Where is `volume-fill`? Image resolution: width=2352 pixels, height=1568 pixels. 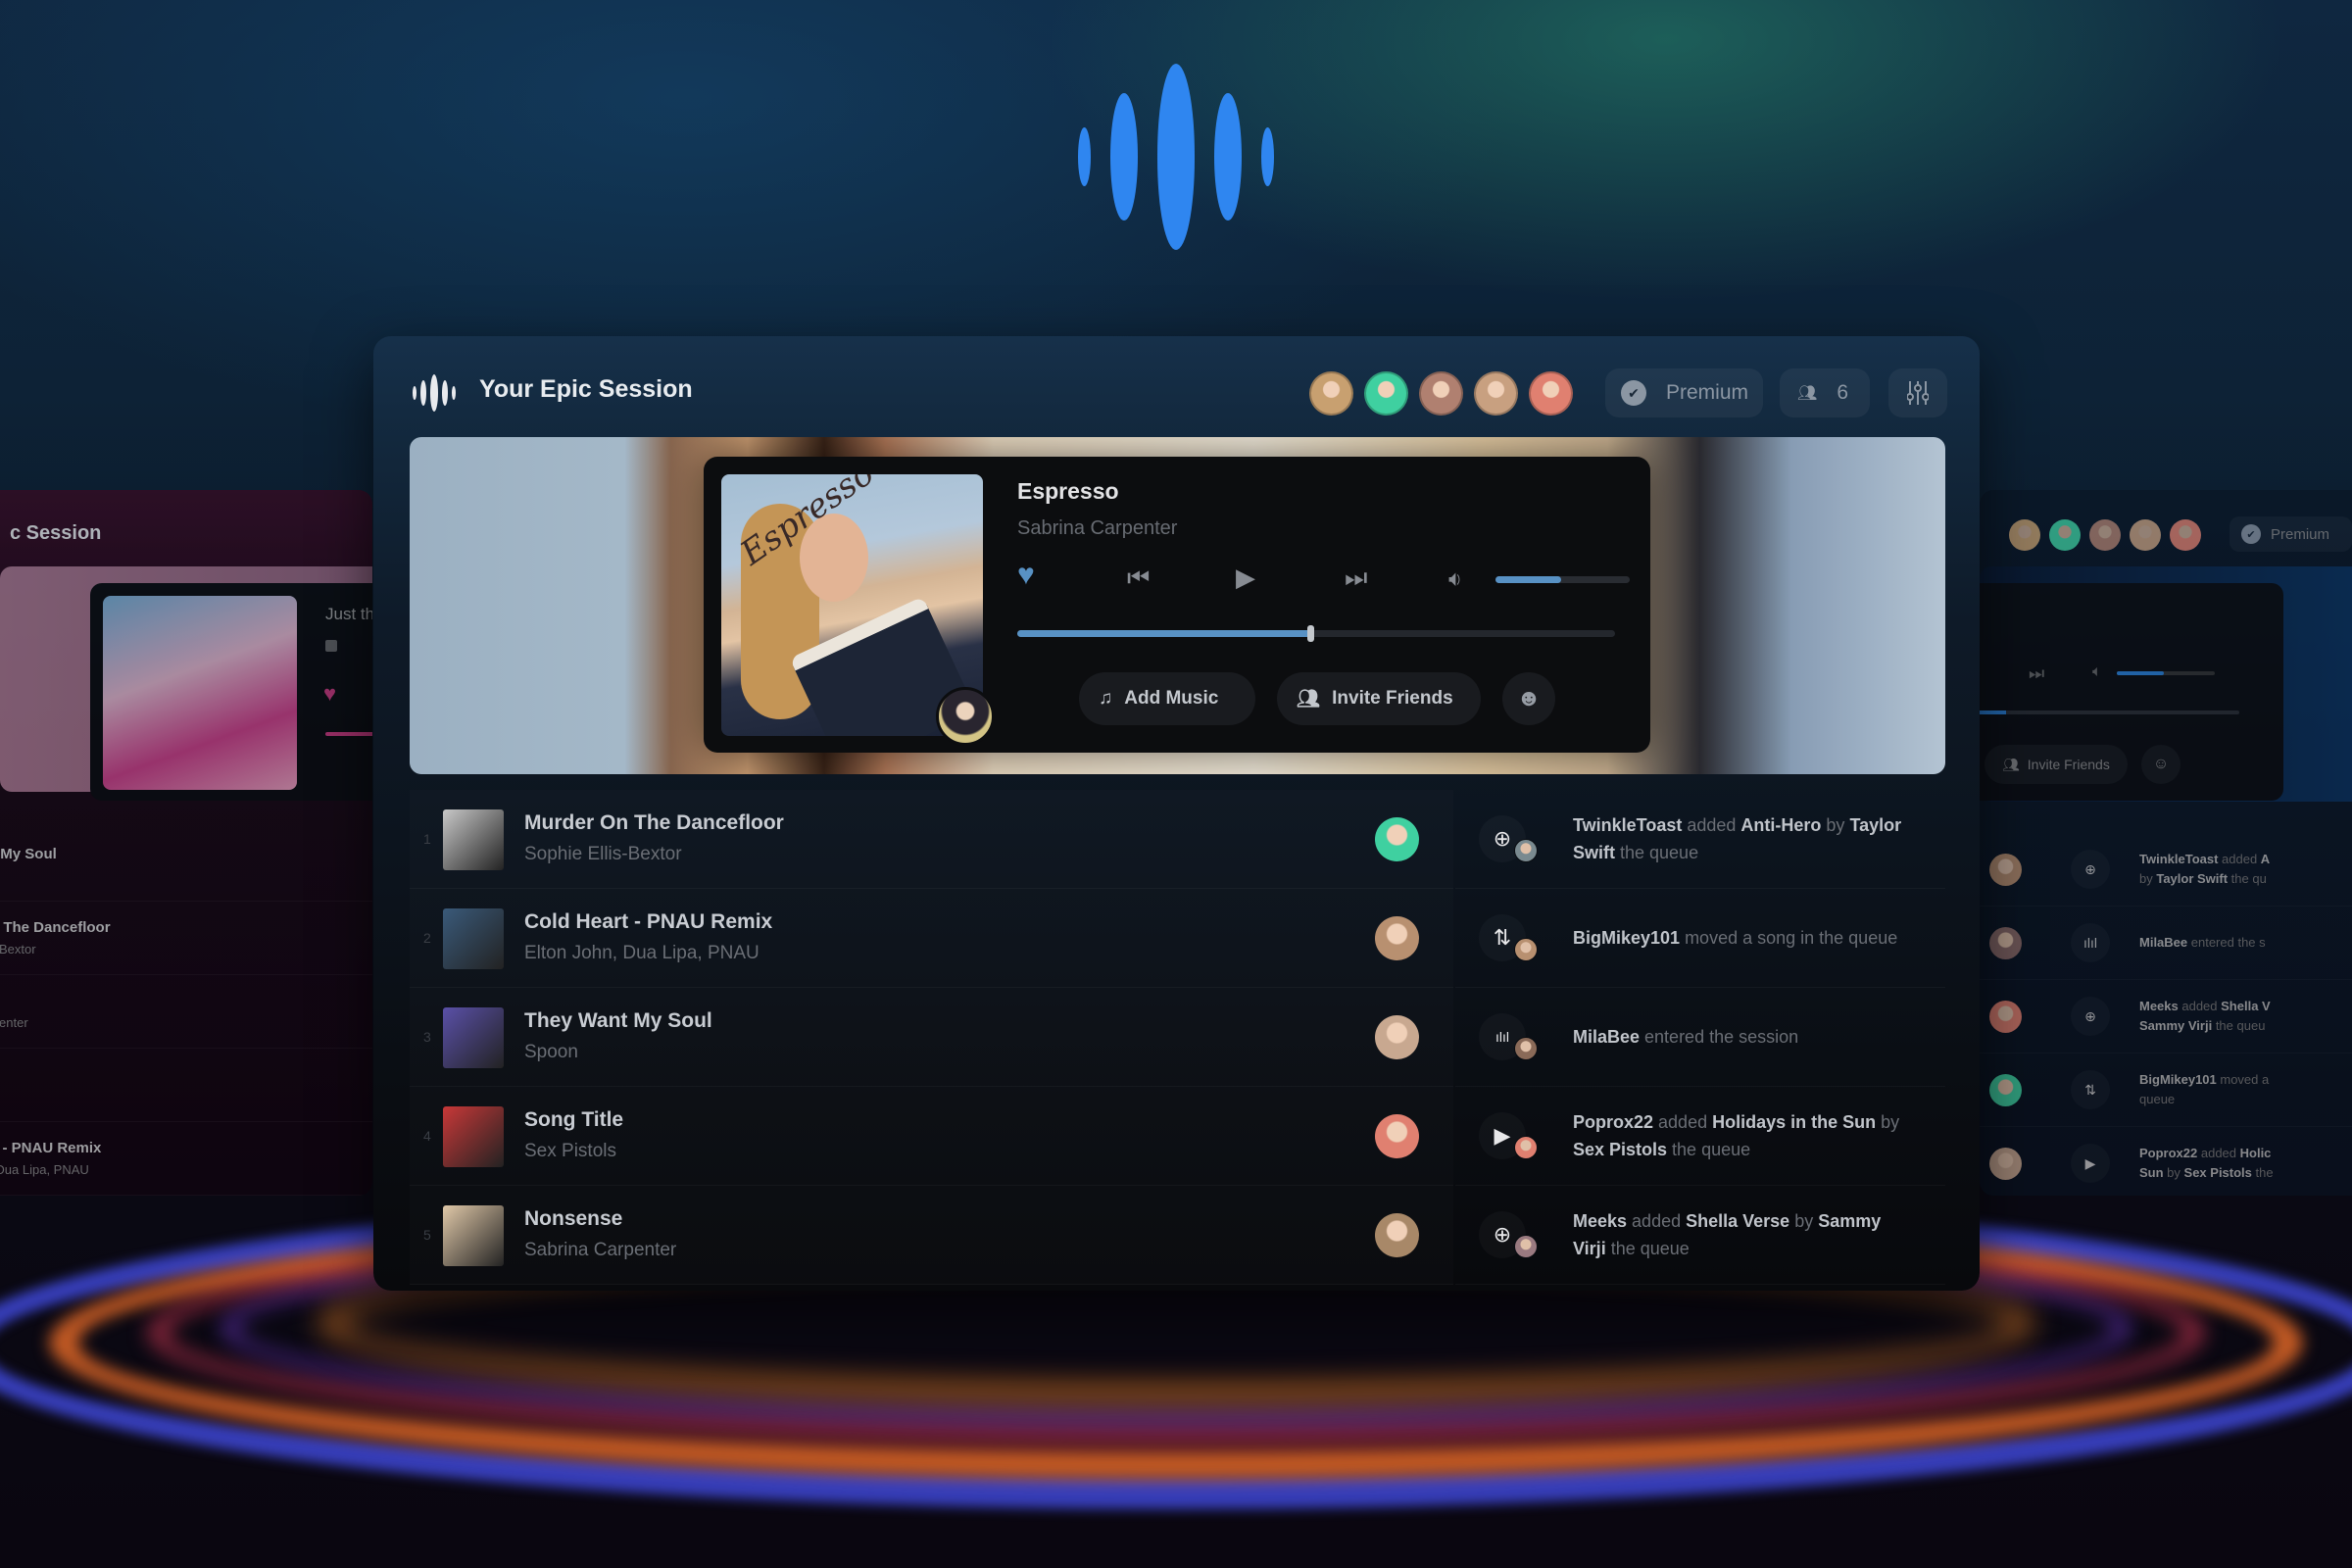 volume-fill is located at coordinates (1528, 579).